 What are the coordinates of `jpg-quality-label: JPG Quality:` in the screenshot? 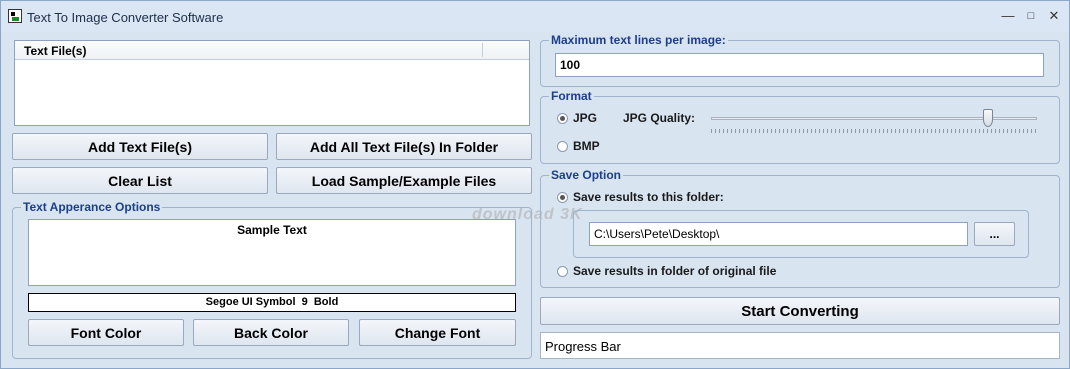 It's located at (659, 118).